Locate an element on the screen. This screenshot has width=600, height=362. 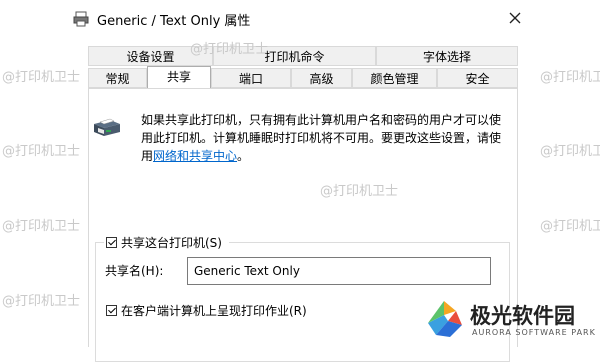
tab-font-selection: 字体选择 is located at coordinates (447, 56).